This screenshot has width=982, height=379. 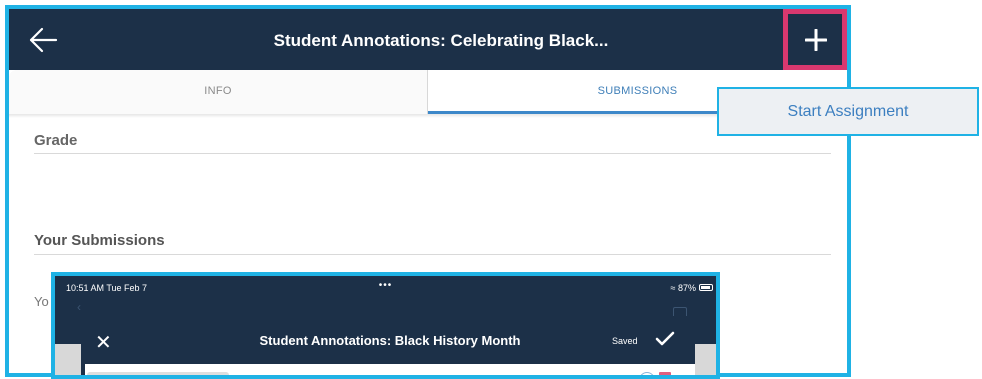 What do you see at coordinates (673, 288) in the screenshot?
I see `wifi-icon: ≈` at bounding box center [673, 288].